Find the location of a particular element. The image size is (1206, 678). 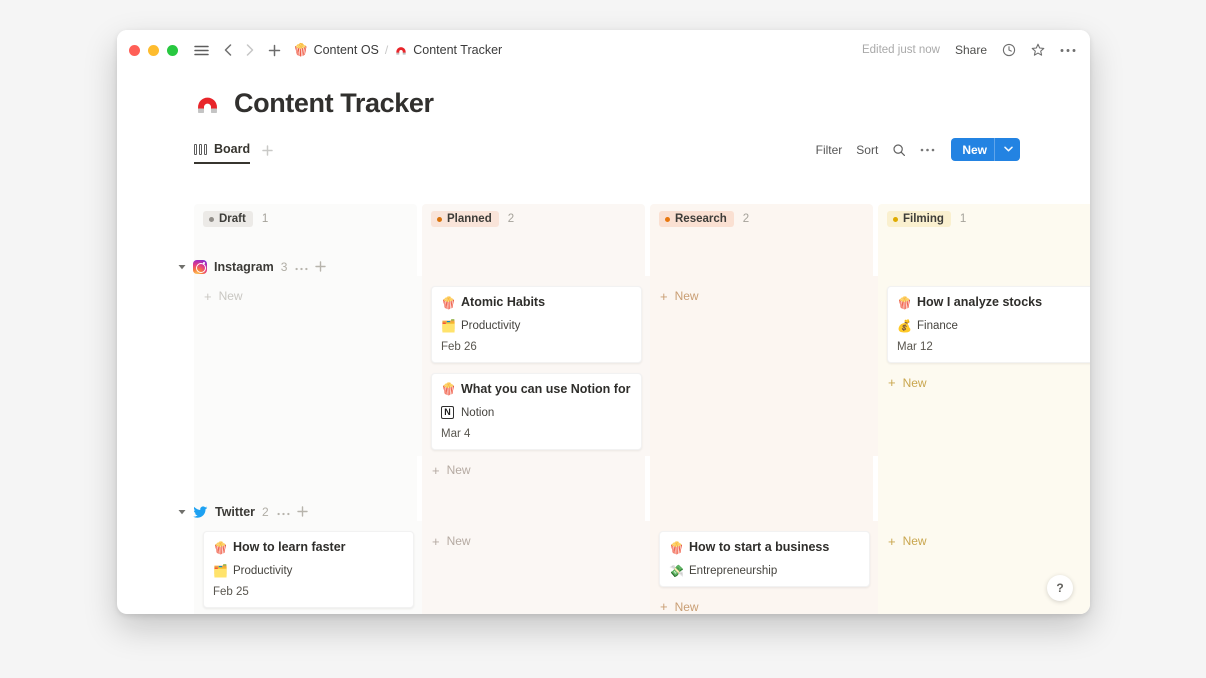

navigate-back-icon is located at coordinates (228, 50).